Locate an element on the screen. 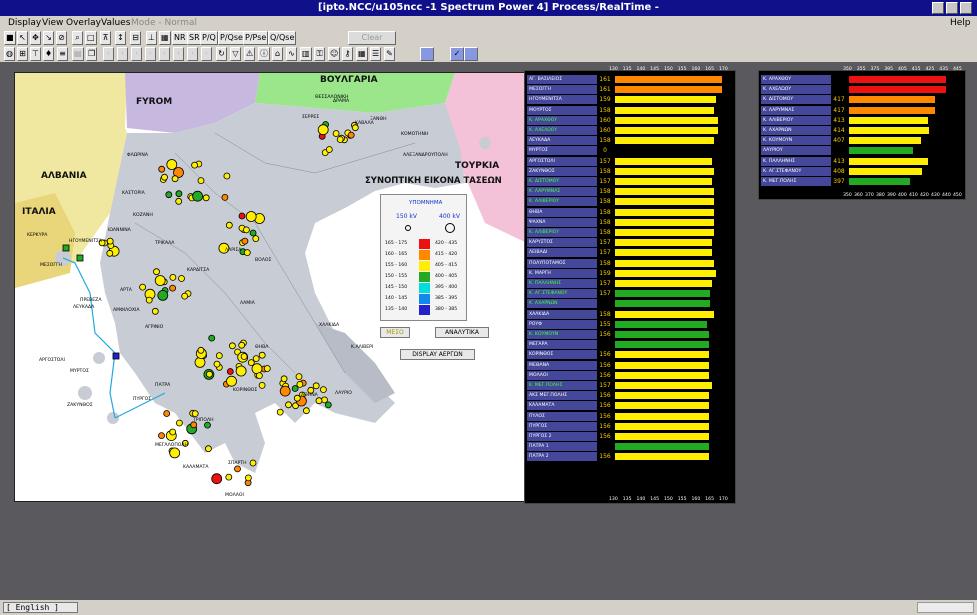 This screenshot has height=615, width=977. voltage-row: ΠΑΤΡΑ 1 is located at coordinates (626, 447).